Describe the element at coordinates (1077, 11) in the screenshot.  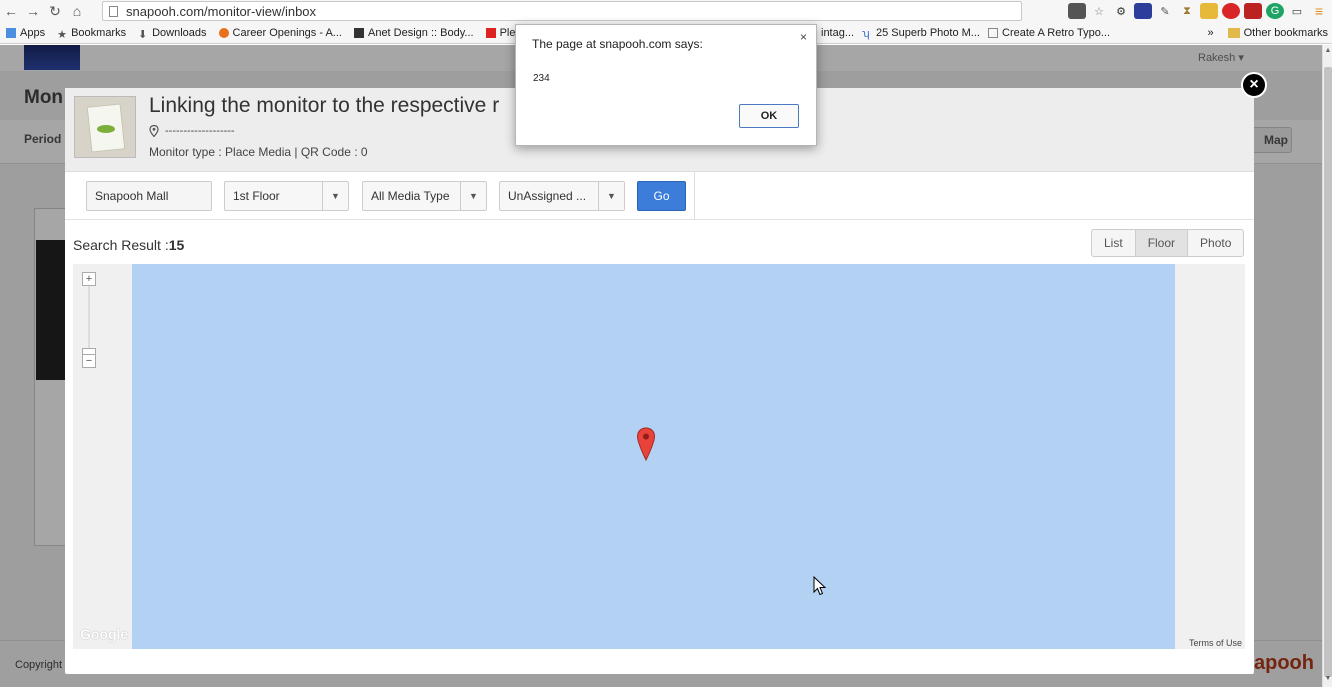
I see `mic-icon` at that location.